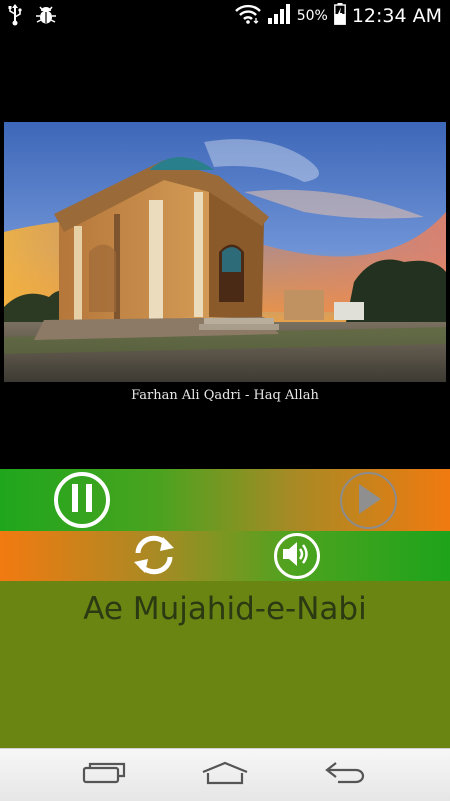 Image resolution: width=450 pixels, height=801 pixels. I want to click on signal-icon, so click(279, 16).